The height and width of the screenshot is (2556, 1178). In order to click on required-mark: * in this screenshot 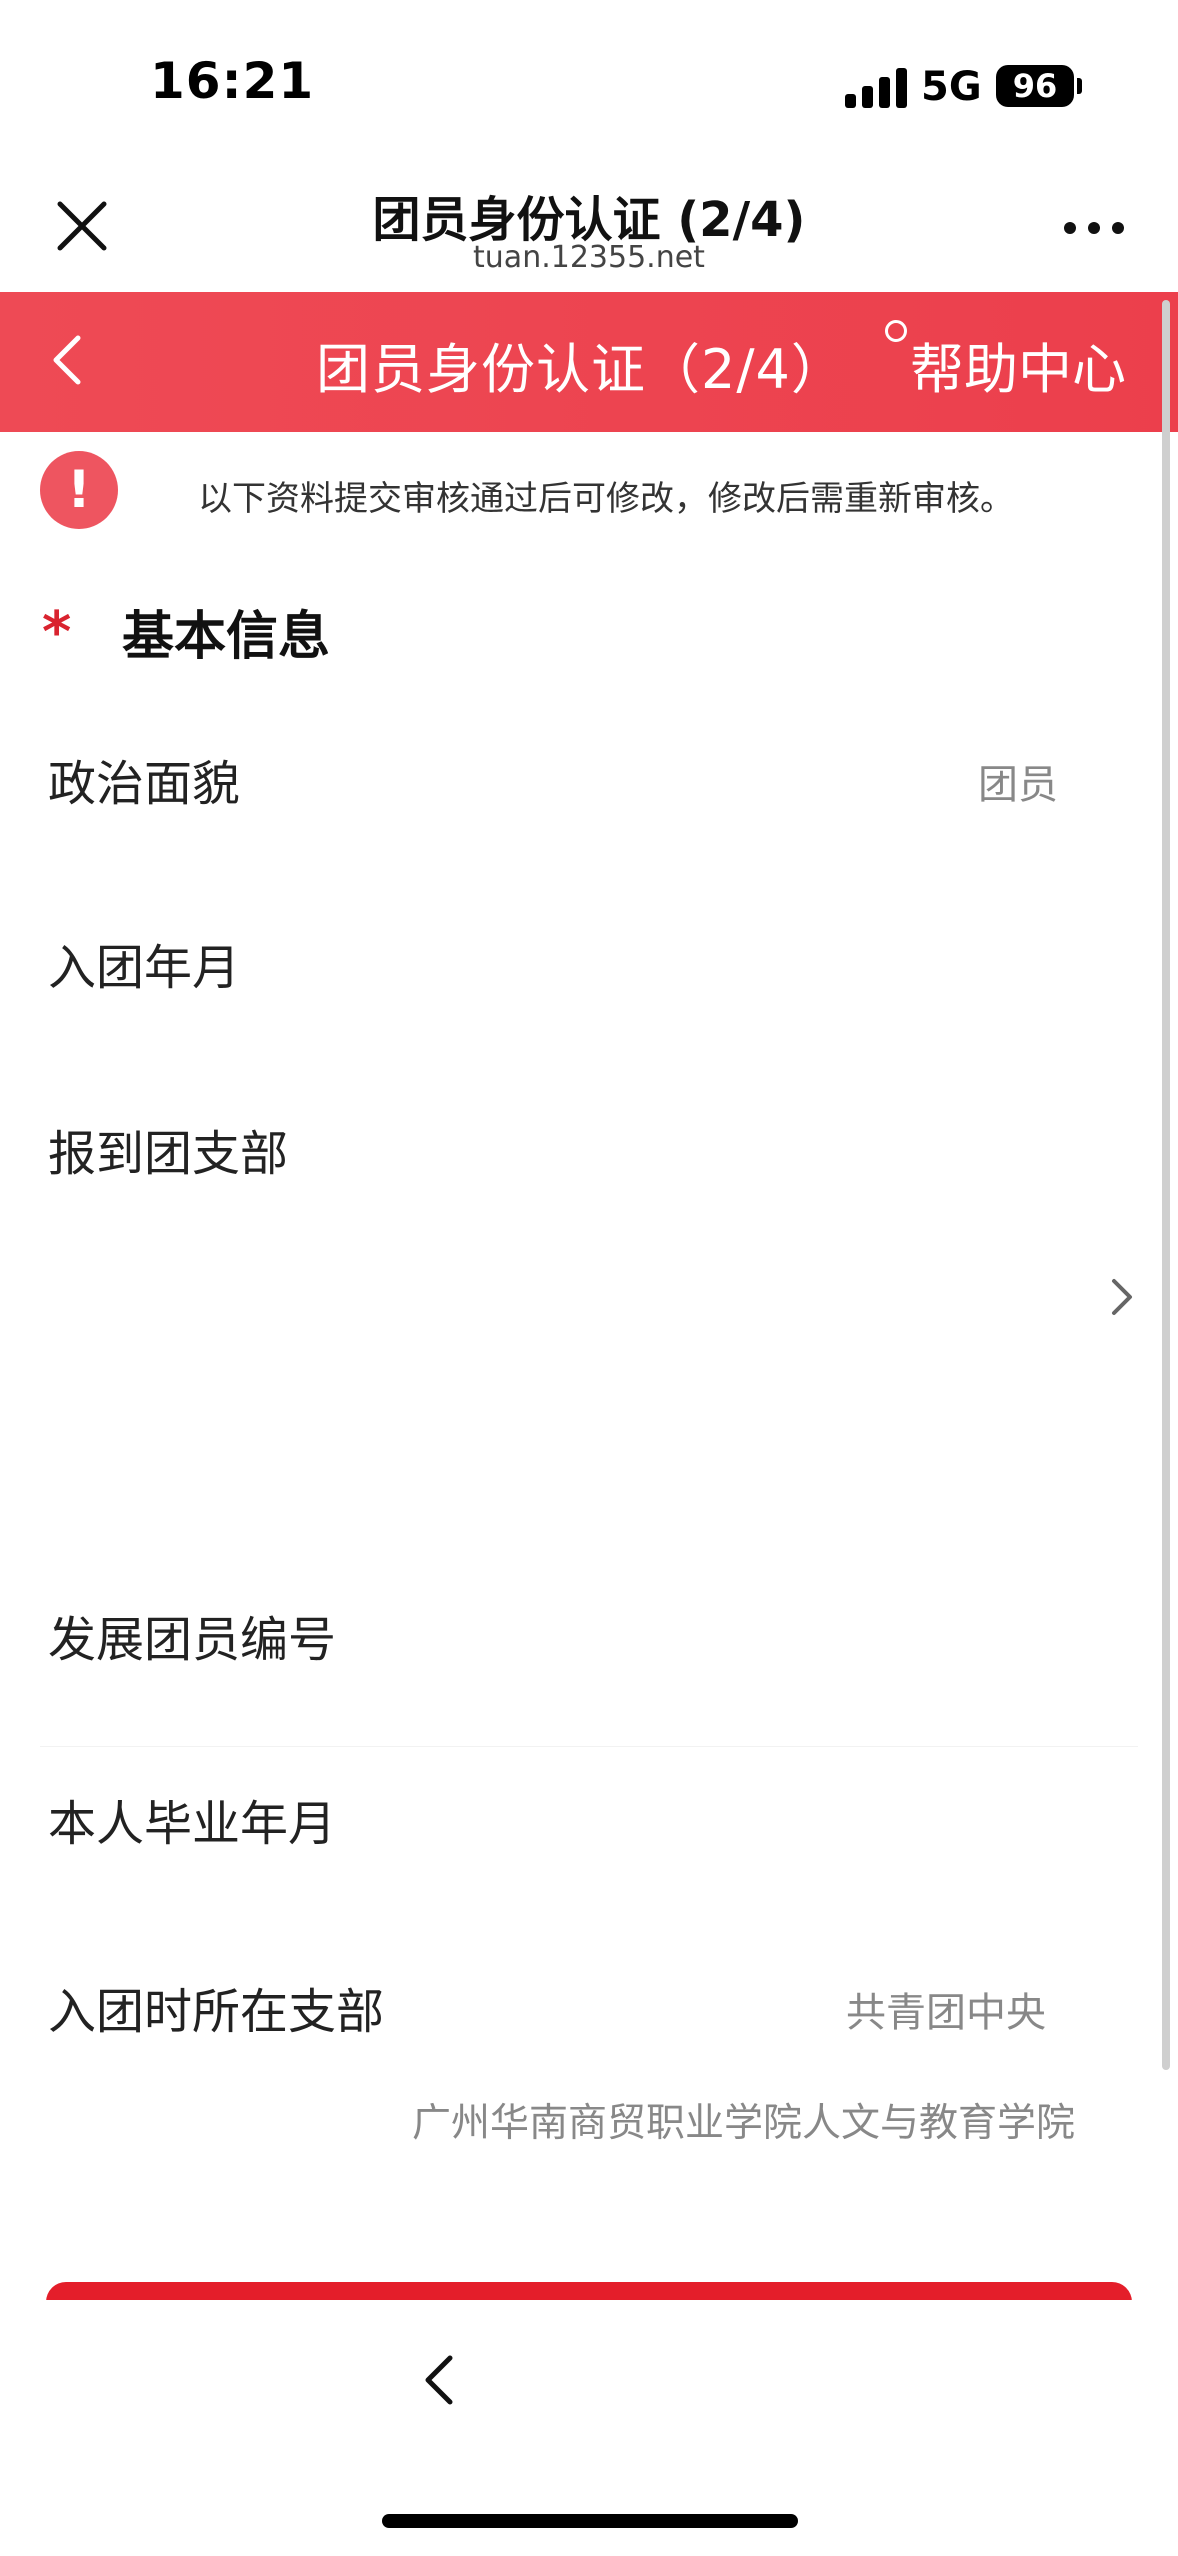, I will do `click(57, 632)`.